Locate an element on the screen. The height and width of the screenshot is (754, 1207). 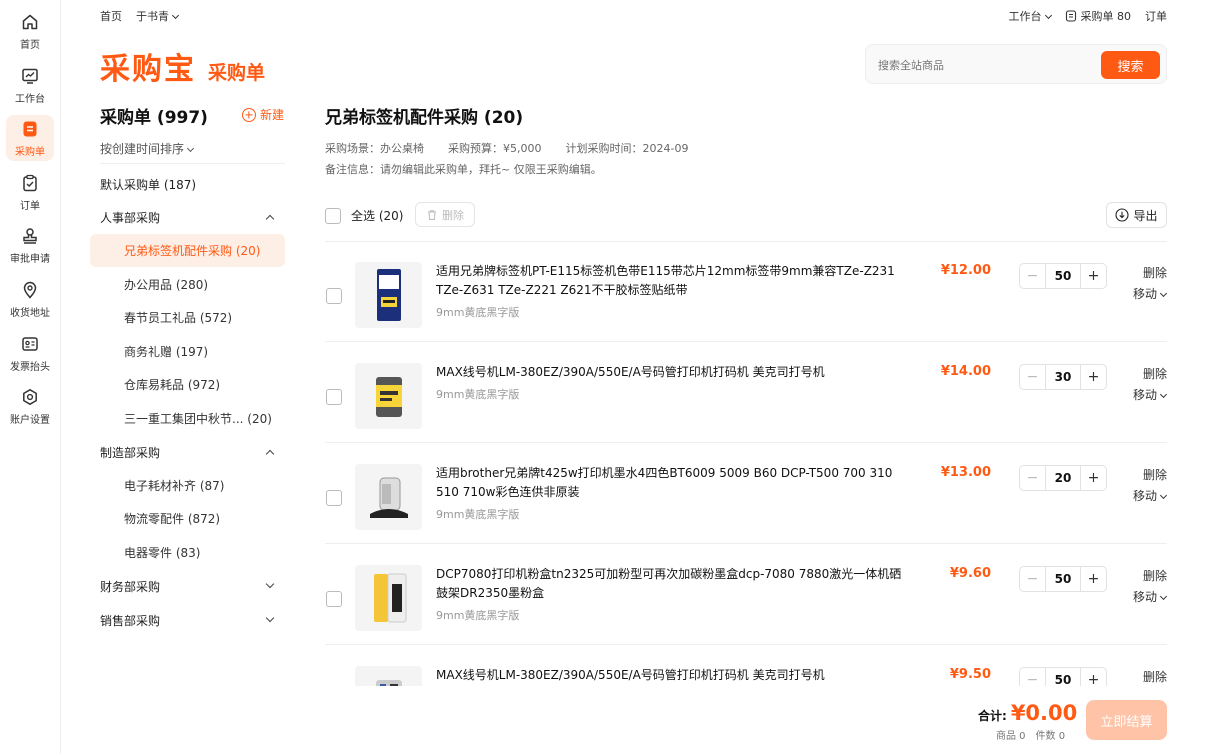
stamp-icon is located at coordinates (30, 236).